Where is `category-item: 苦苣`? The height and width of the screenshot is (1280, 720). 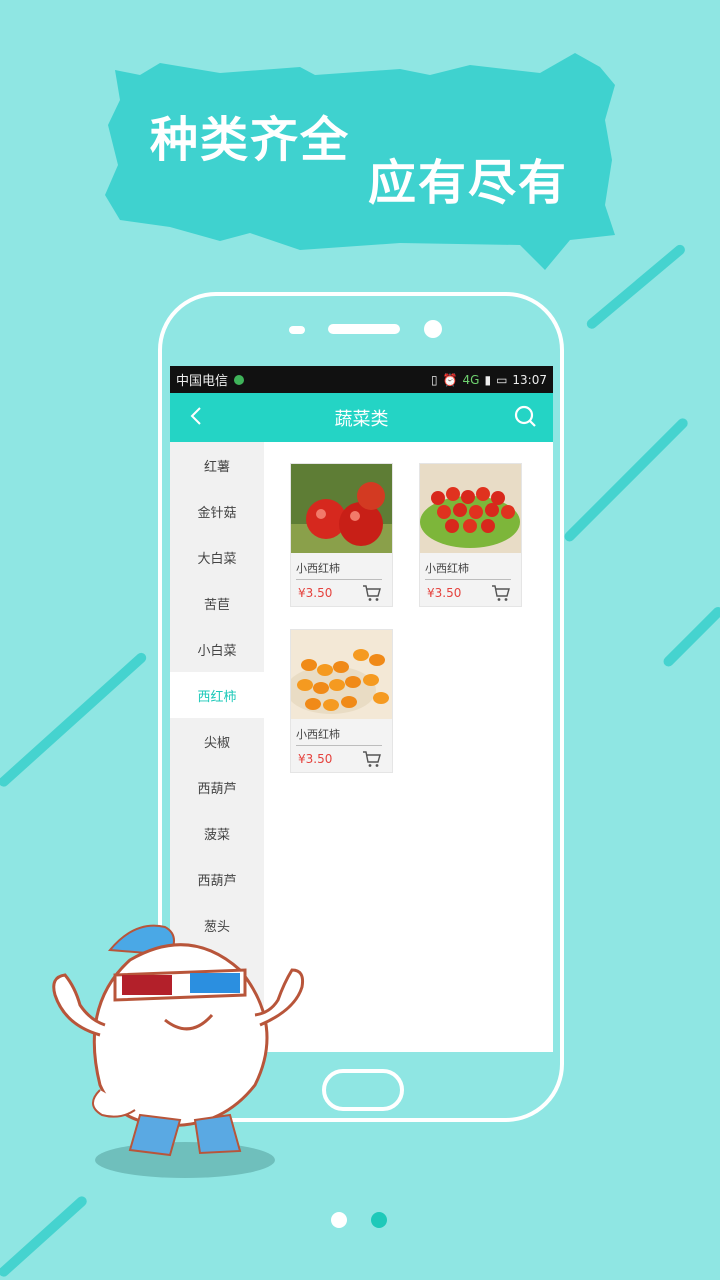
category-item: 苦苣 is located at coordinates (217, 603).